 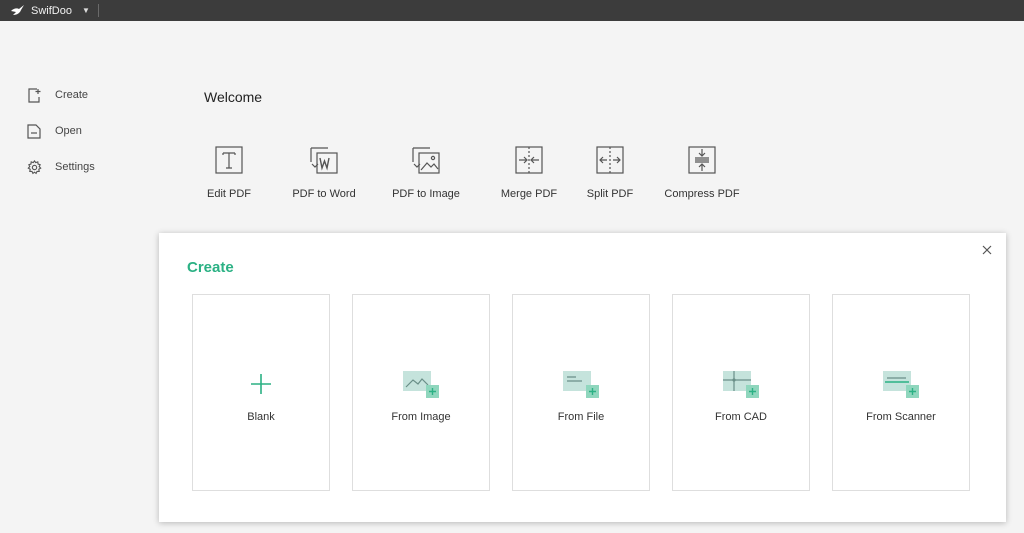 I want to click on tool-label: Merge PDF, so click(x=529, y=194).